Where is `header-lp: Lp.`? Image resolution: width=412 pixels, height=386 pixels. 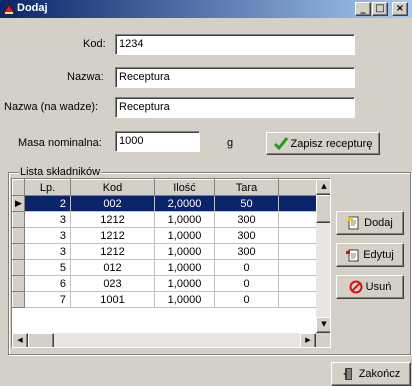 header-lp: Lp. is located at coordinates (47, 187).